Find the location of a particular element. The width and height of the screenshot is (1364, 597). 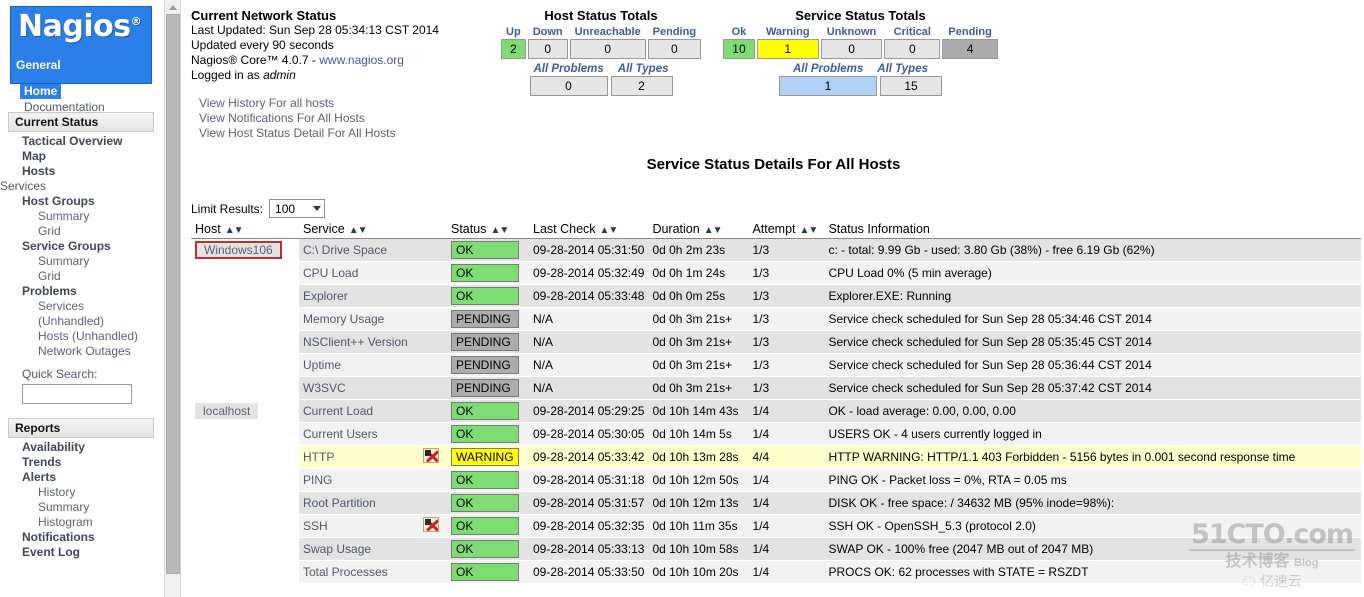

column-header-service: Service ▲▼ is located at coordinates (373, 230).